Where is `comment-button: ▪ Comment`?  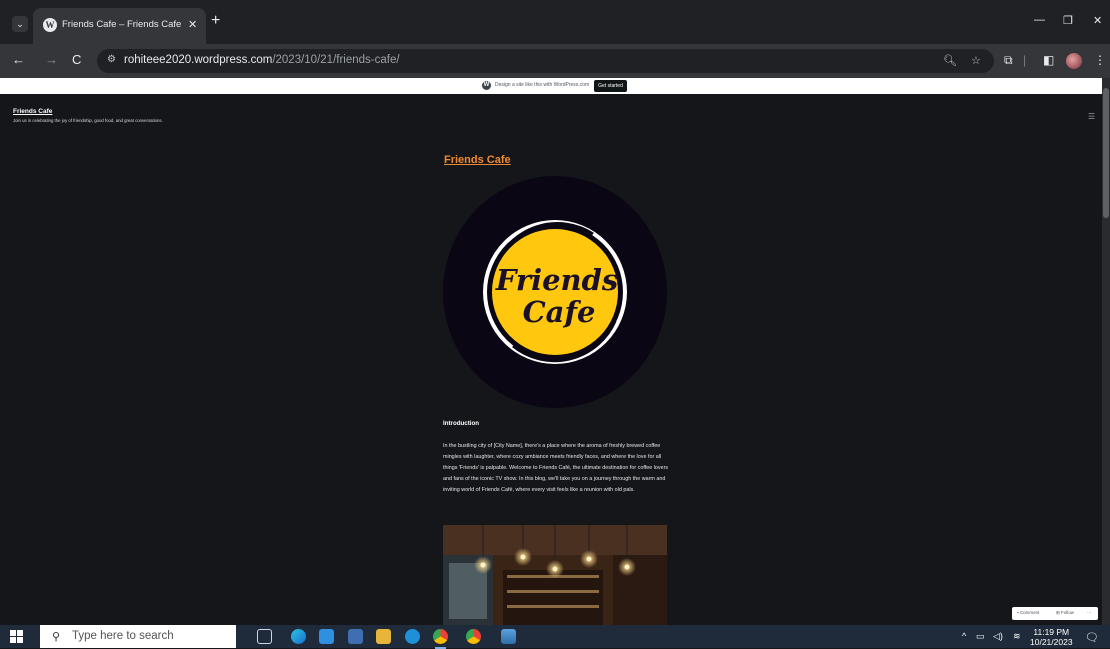 comment-button: ▪ Comment is located at coordinates (1028, 612).